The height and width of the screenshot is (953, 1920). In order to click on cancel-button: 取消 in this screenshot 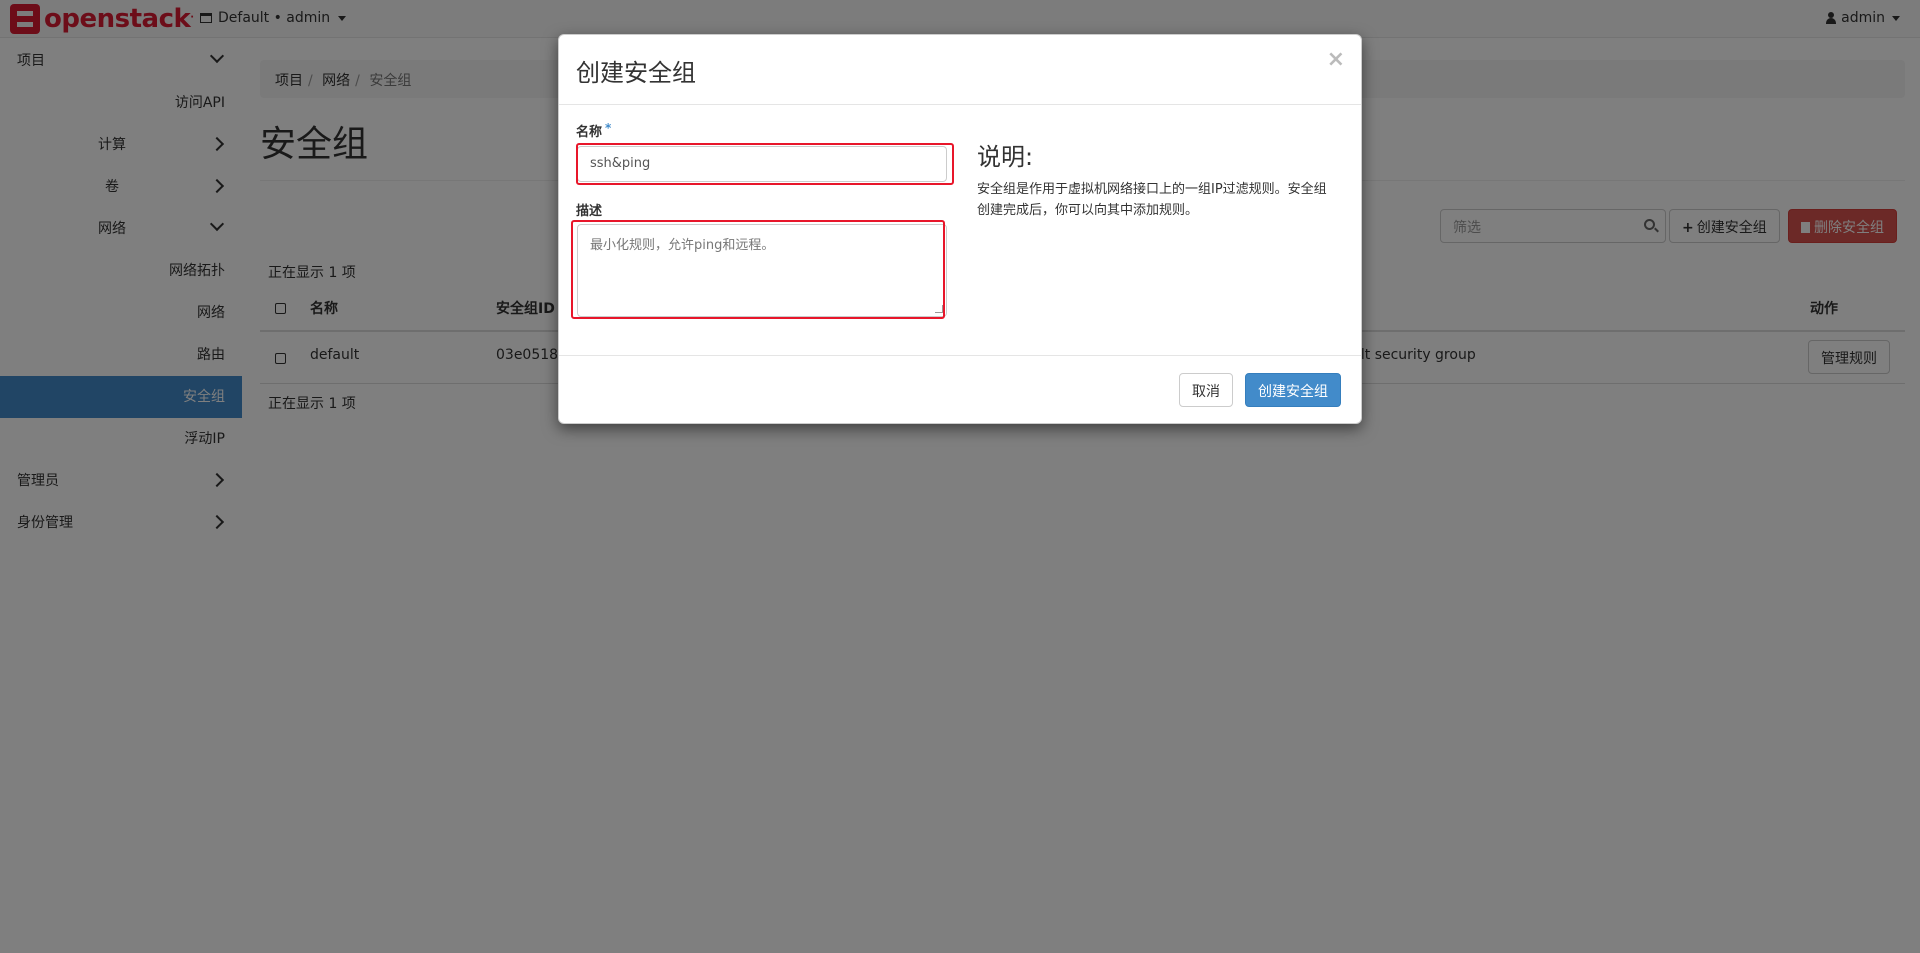, I will do `click(1206, 390)`.